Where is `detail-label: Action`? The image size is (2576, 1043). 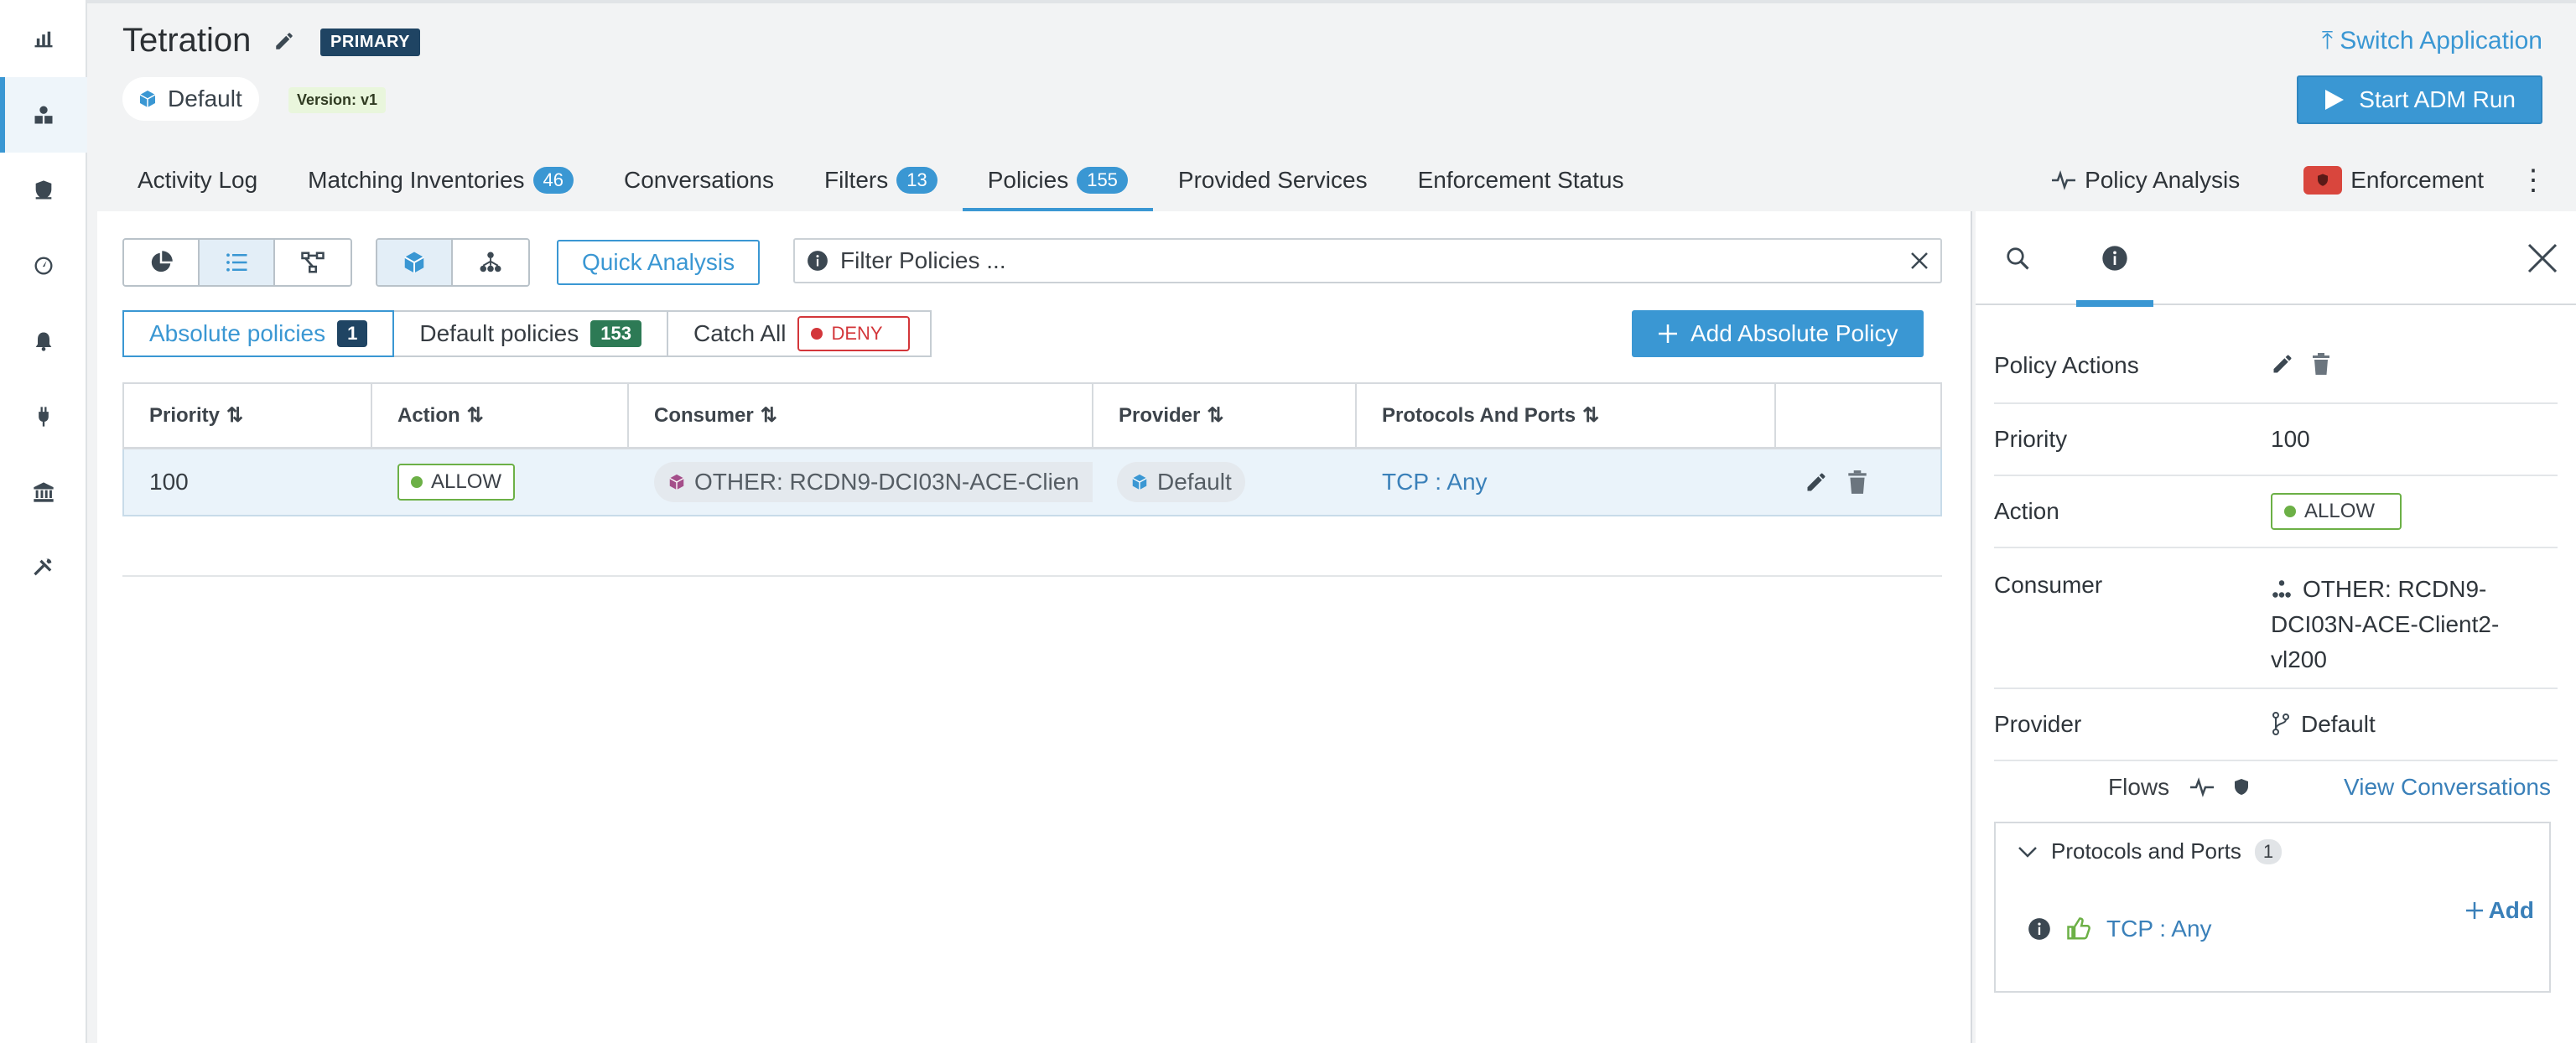
detail-label: Action is located at coordinates (2026, 511).